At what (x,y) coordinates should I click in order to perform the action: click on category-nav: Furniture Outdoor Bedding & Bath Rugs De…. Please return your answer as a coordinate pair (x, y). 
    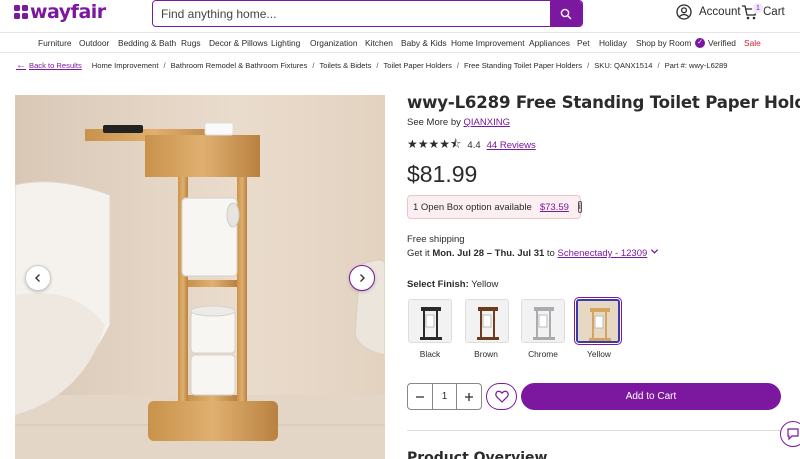
    Looking at the image, I should click on (400, 42).